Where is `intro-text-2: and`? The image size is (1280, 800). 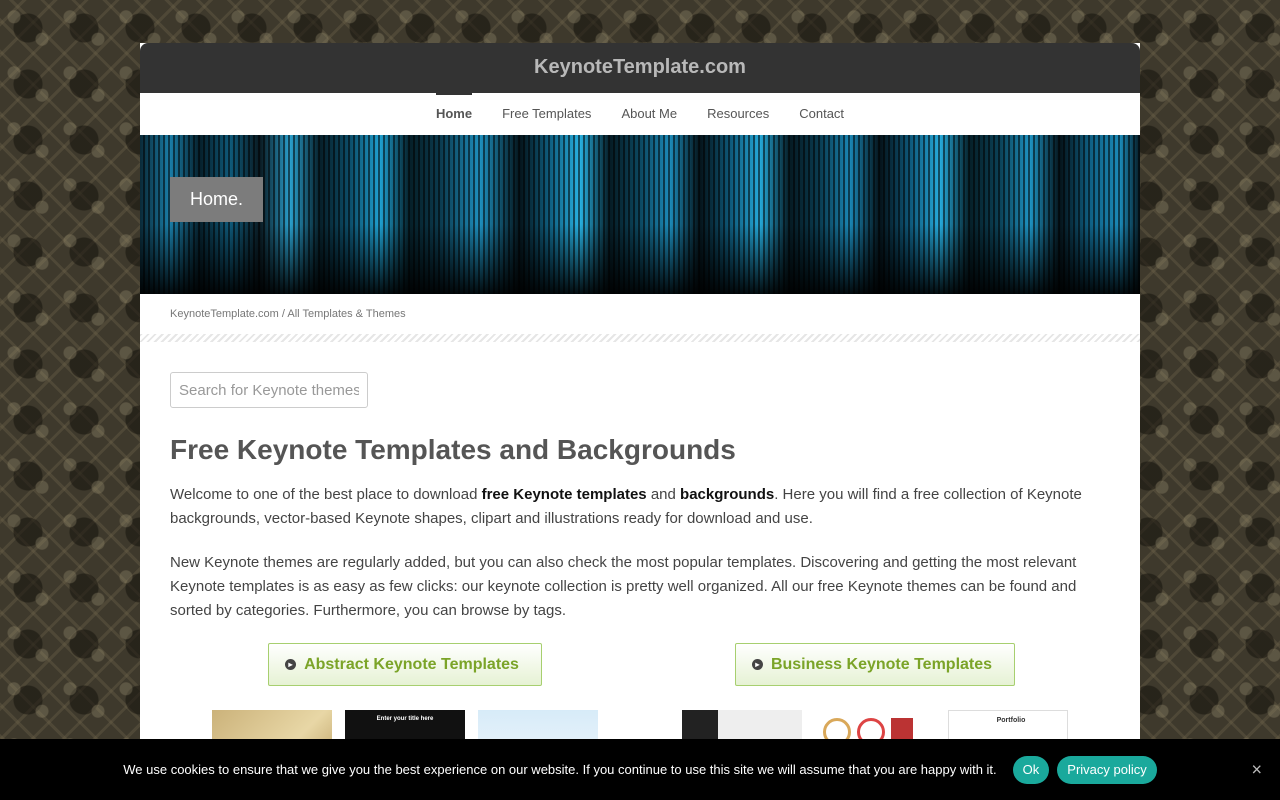
intro-text-2: and is located at coordinates (663, 494).